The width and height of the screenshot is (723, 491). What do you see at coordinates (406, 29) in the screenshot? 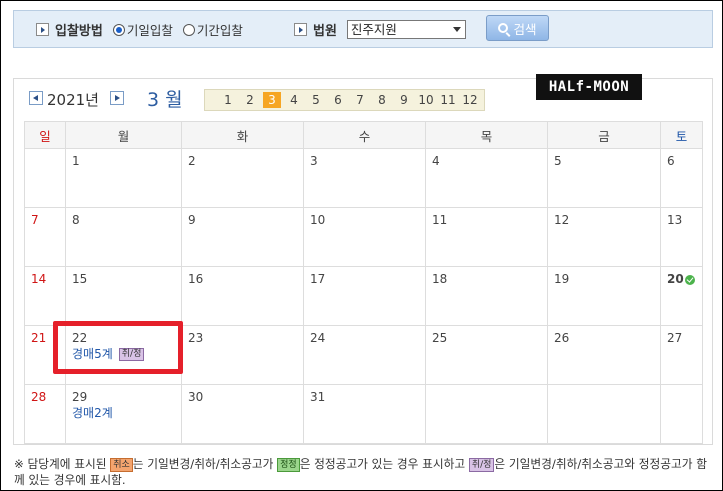
I see `court-select: 진주지원` at bounding box center [406, 29].